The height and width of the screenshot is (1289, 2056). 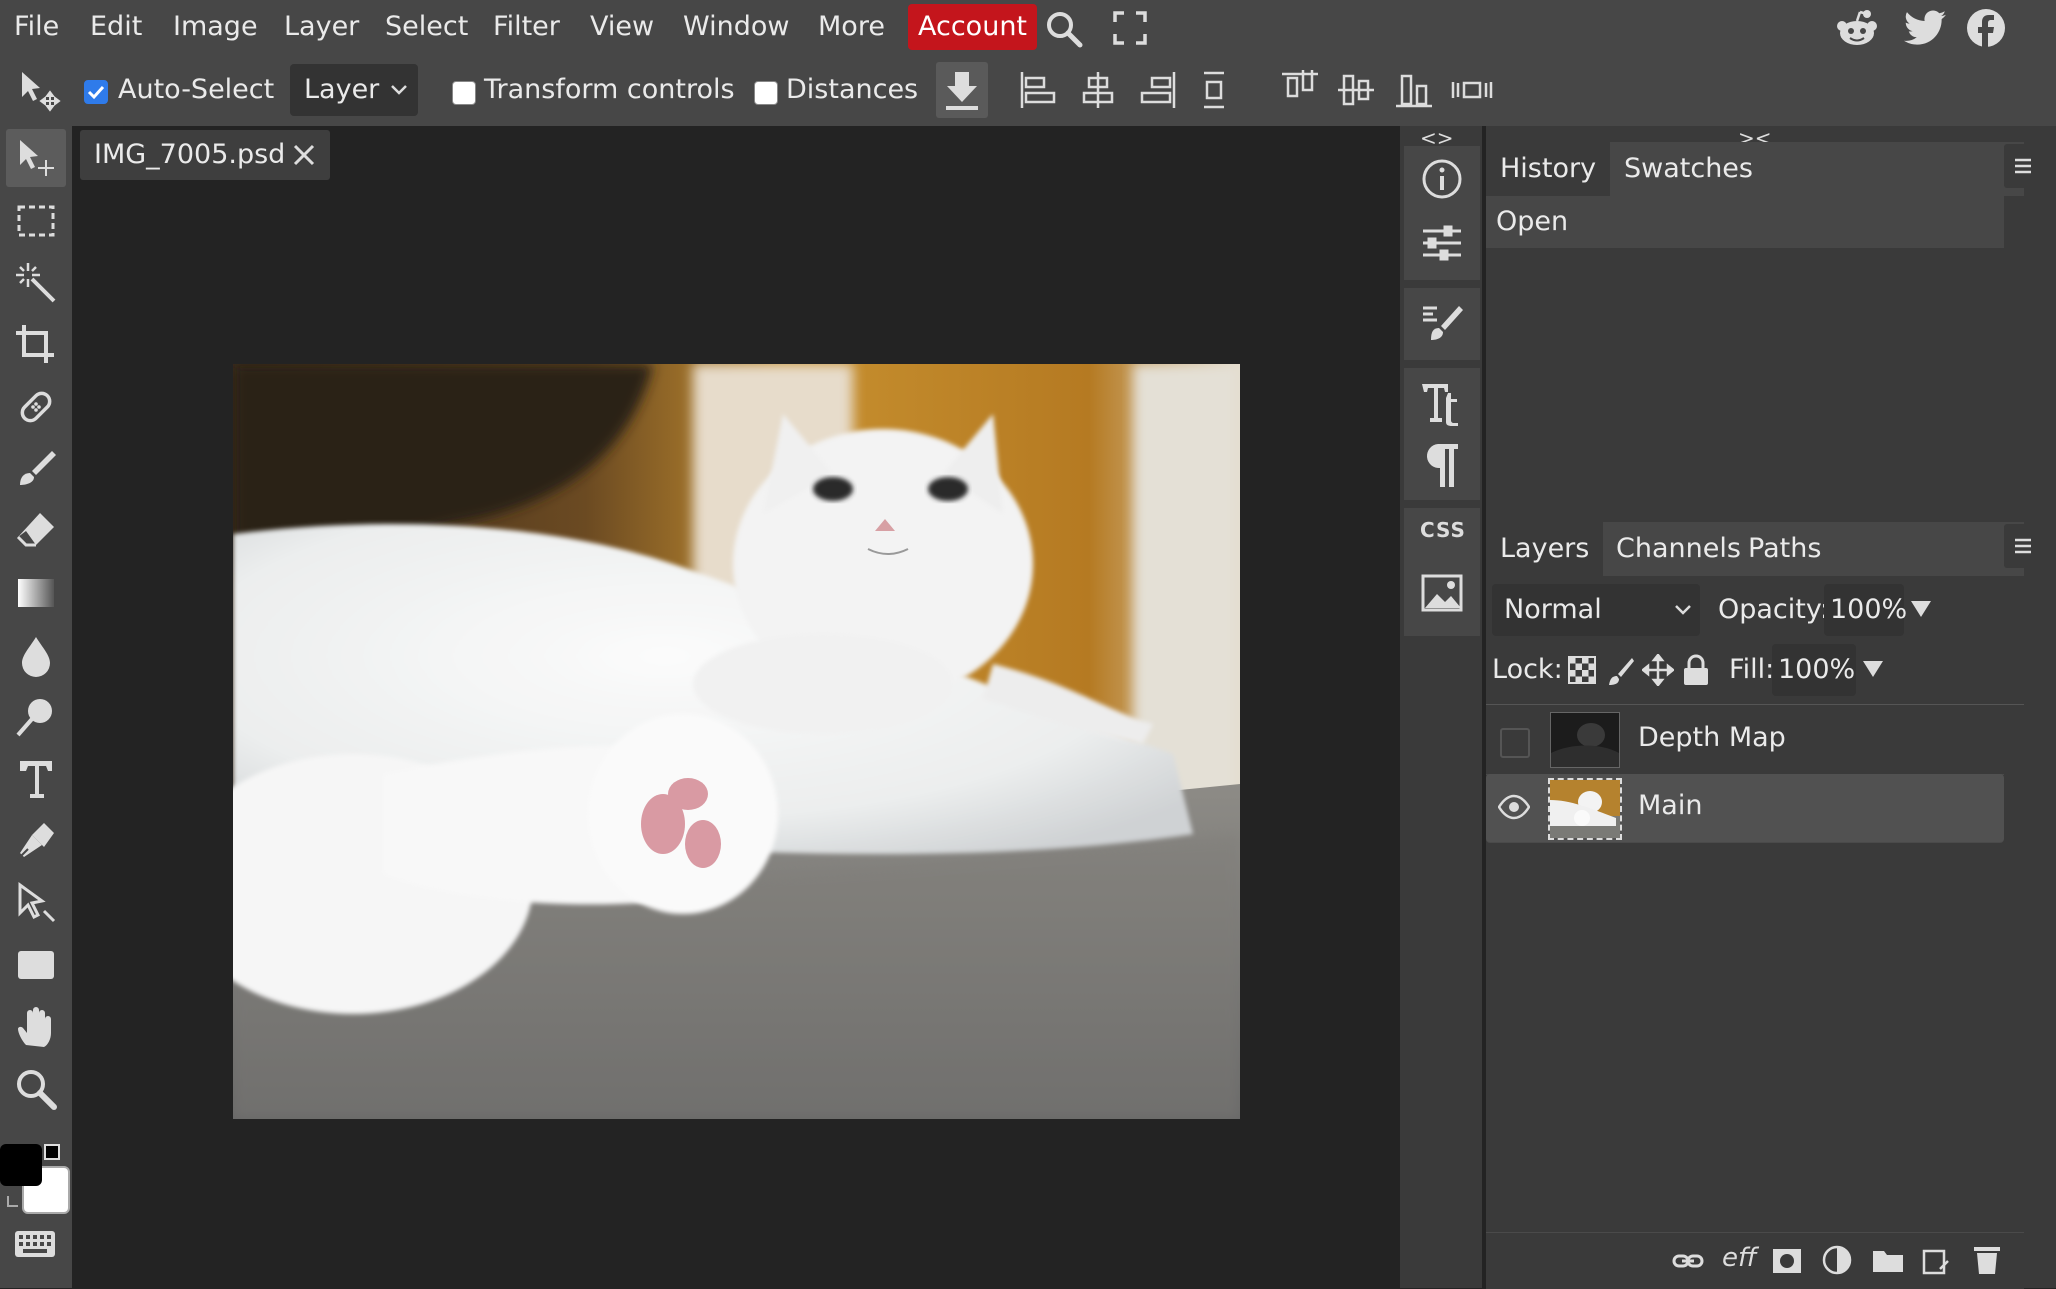 What do you see at coordinates (1987, 1259) in the screenshot?
I see `trash-icon` at bounding box center [1987, 1259].